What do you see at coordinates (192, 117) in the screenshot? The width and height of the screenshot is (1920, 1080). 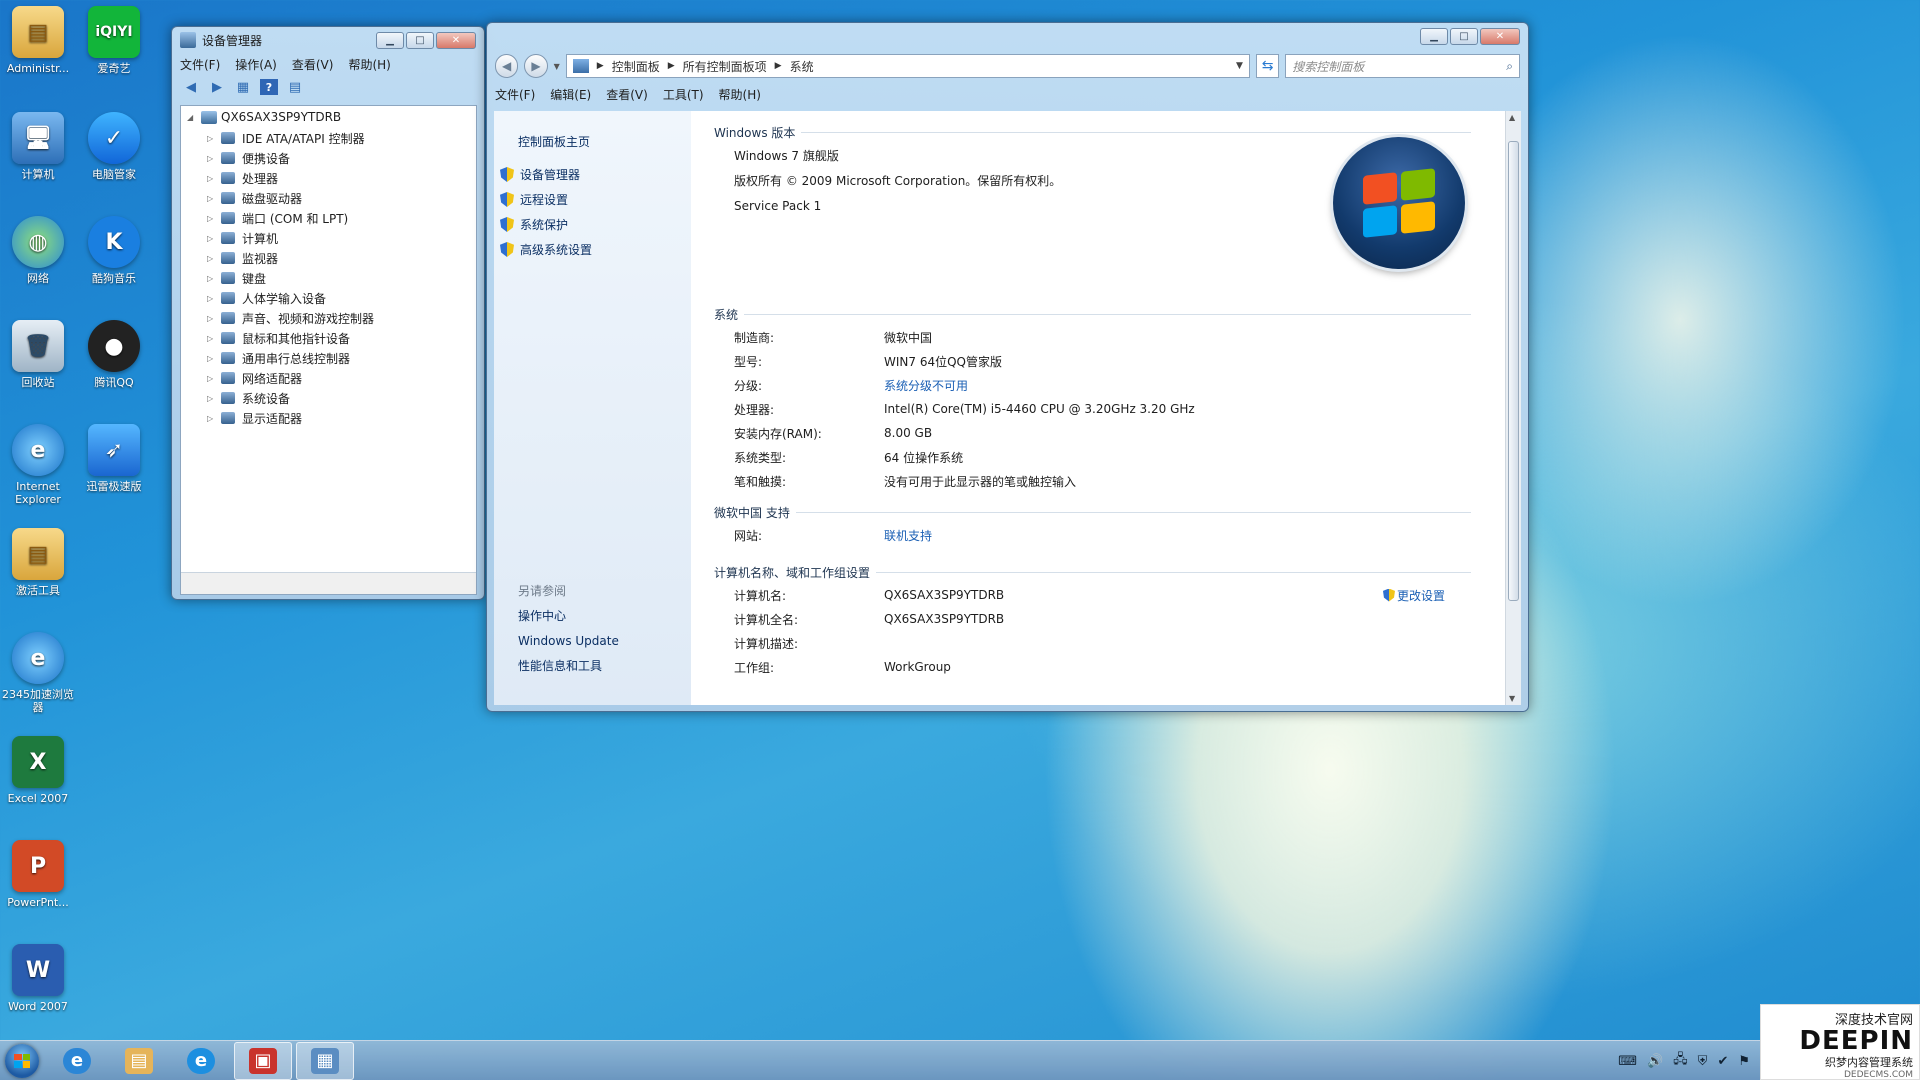 I see `collapse-triangle-icon: ◢` at bounding box center [192, 117].